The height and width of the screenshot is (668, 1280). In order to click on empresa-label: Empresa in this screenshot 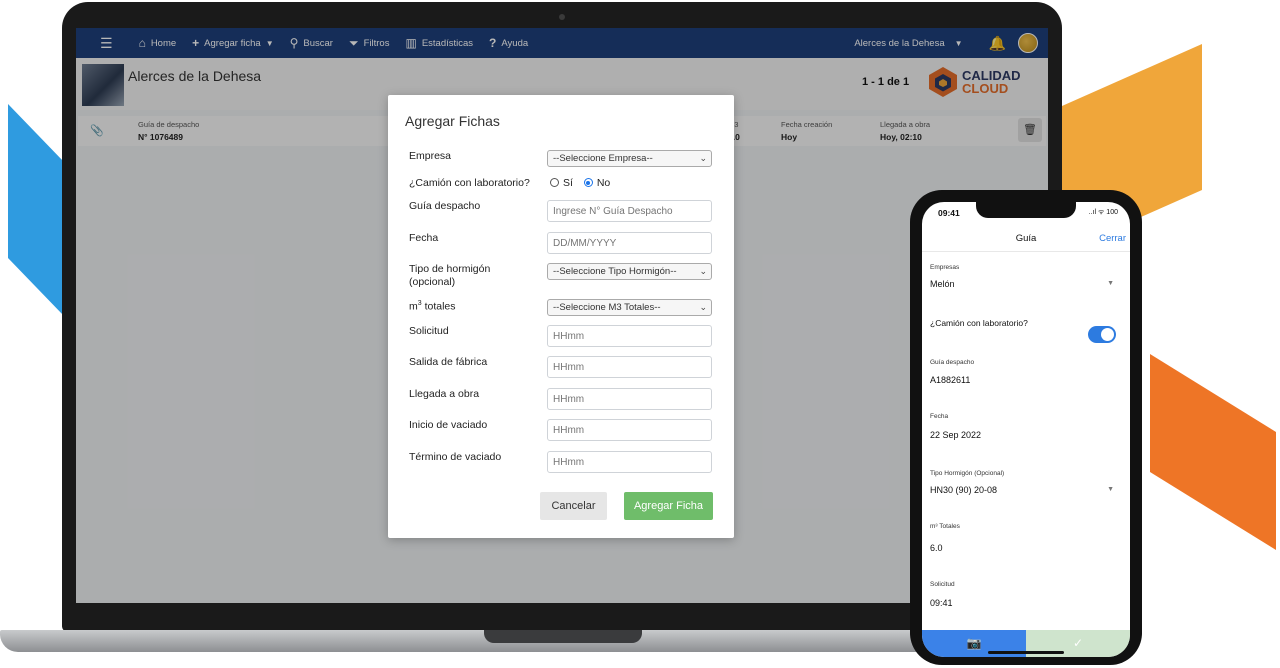, I will do `click(430, 156)`.